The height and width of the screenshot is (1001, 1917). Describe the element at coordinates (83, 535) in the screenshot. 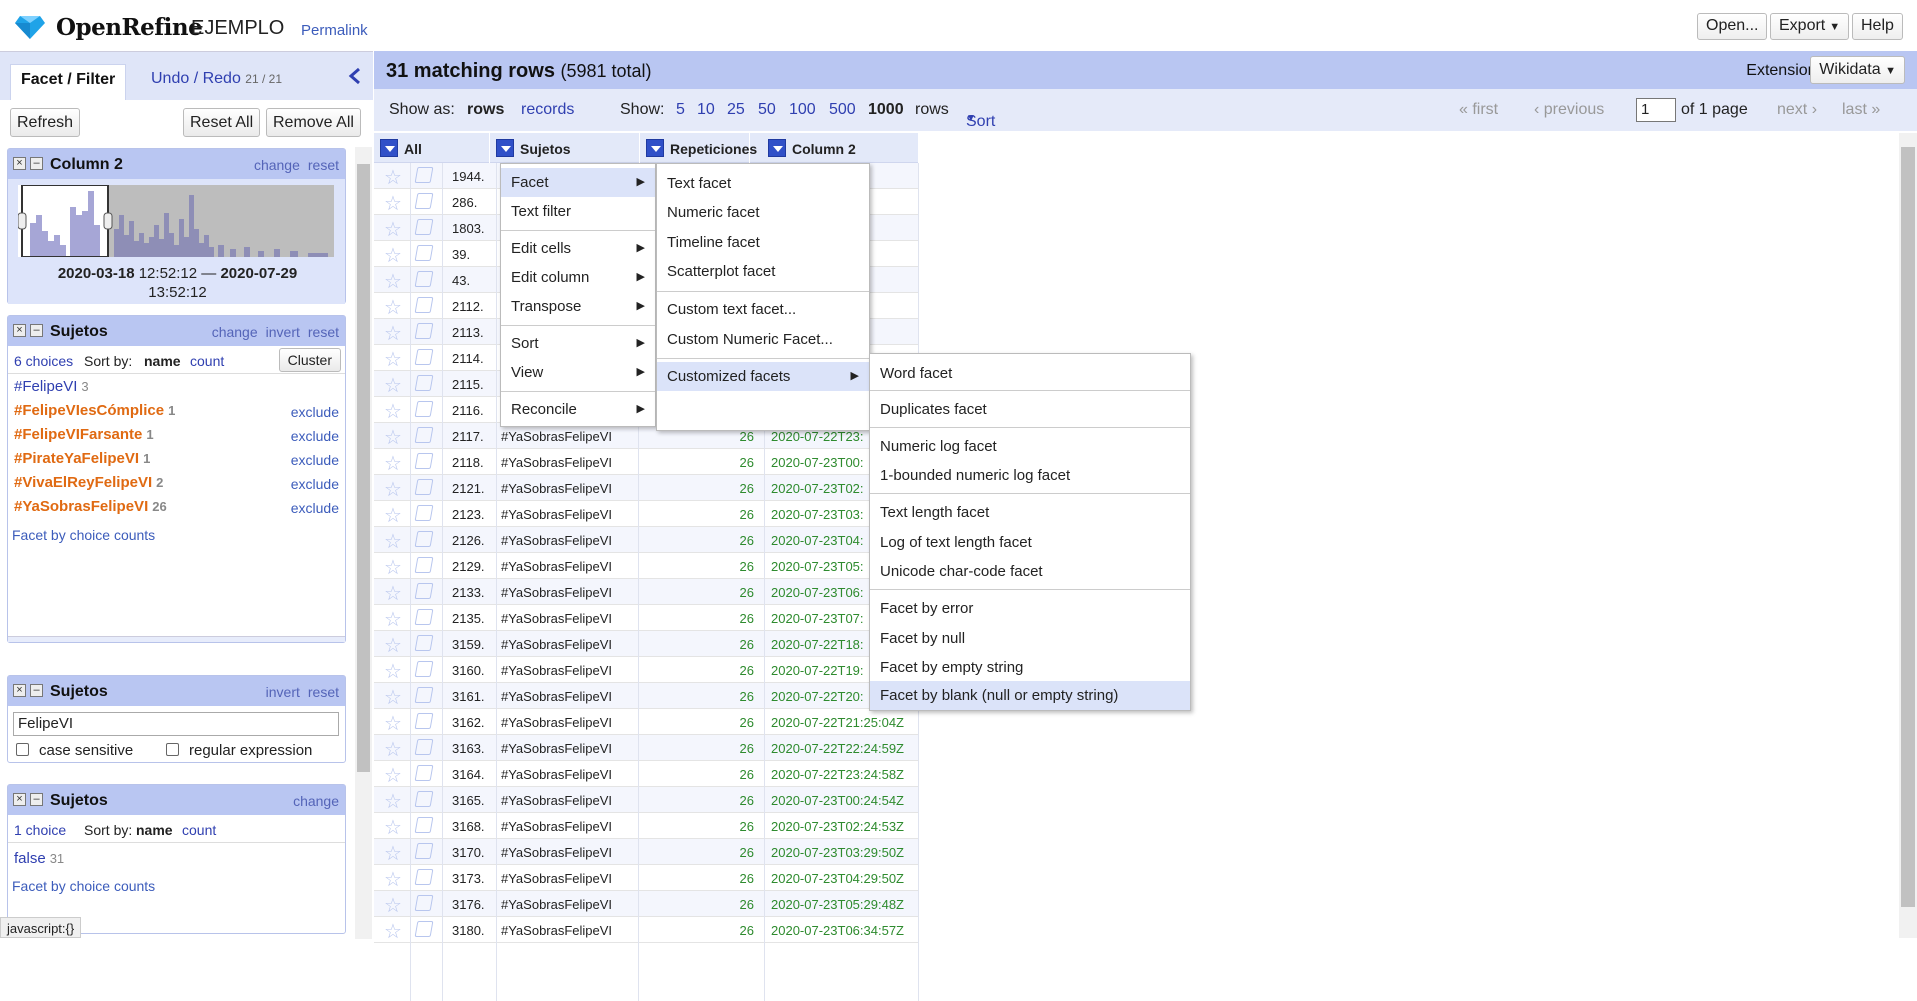

I see `facet-by-choice-counts-link: Facet by choice counts` at that location.